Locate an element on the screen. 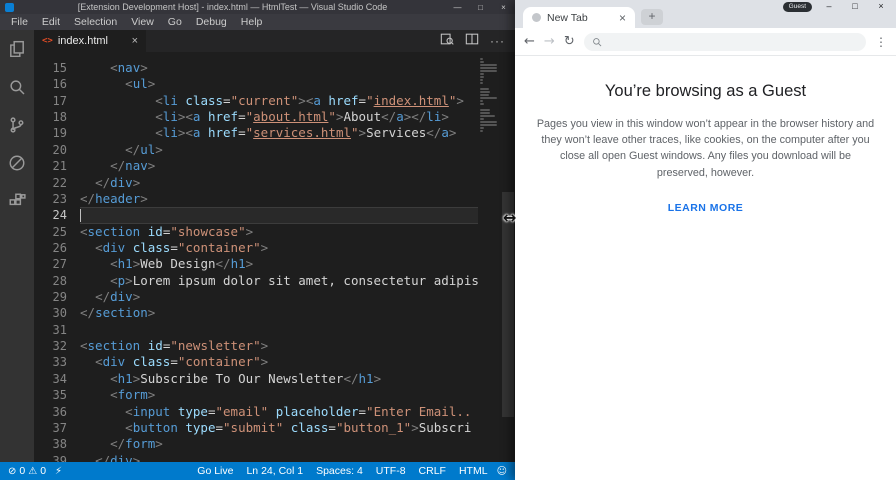 The image size is (896, 480). line-number: 25 is located at coordinates (59, 231).